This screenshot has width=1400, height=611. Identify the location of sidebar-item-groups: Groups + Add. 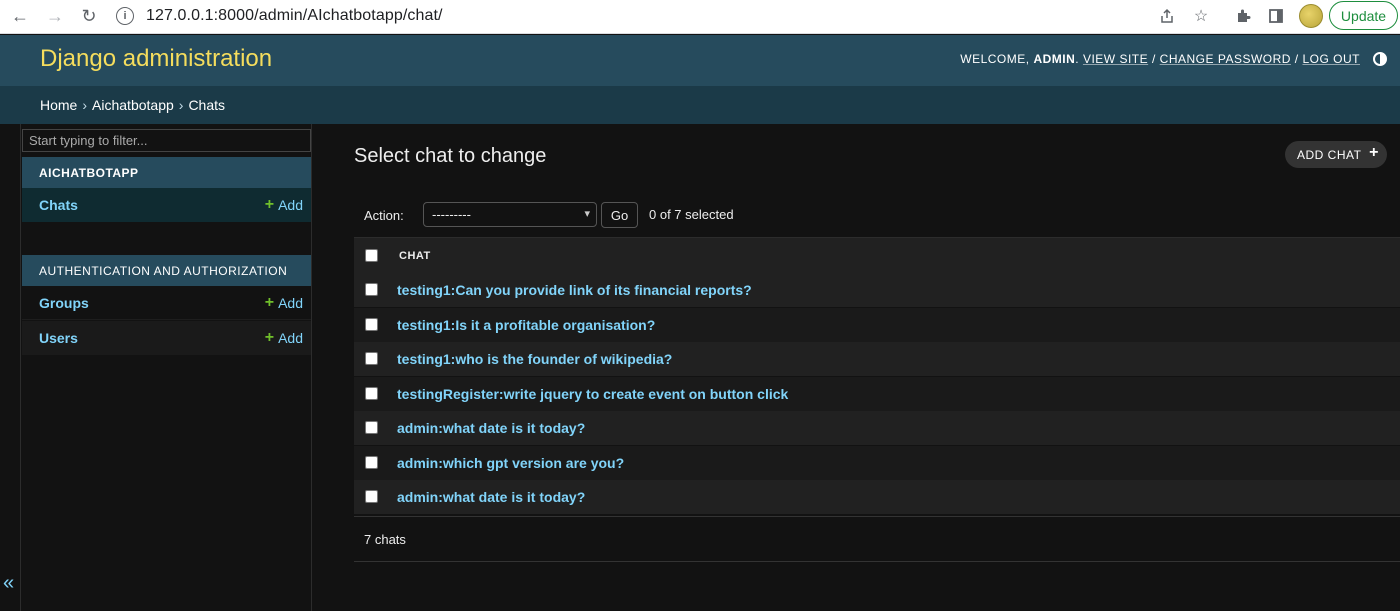
(166, 303).